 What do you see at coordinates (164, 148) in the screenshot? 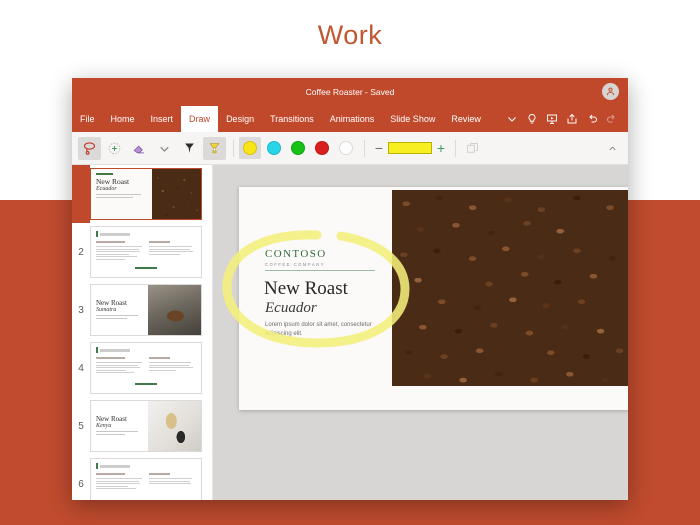
I see `eraser-chevron-down-icon` at bounding box center [164, 148].